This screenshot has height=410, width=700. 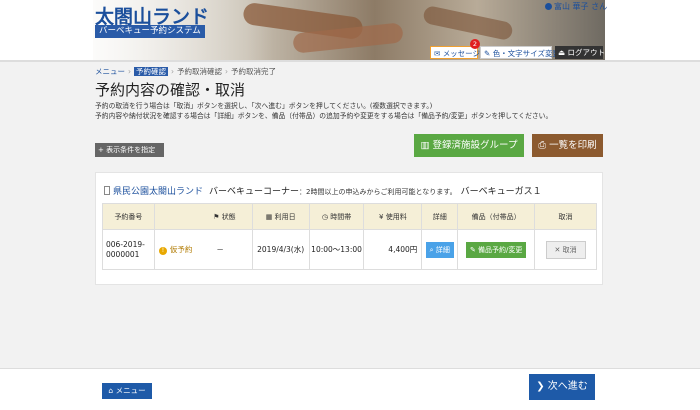 I want to click on equipment-name: バーベキューガス１, so click(x=501, y=192).